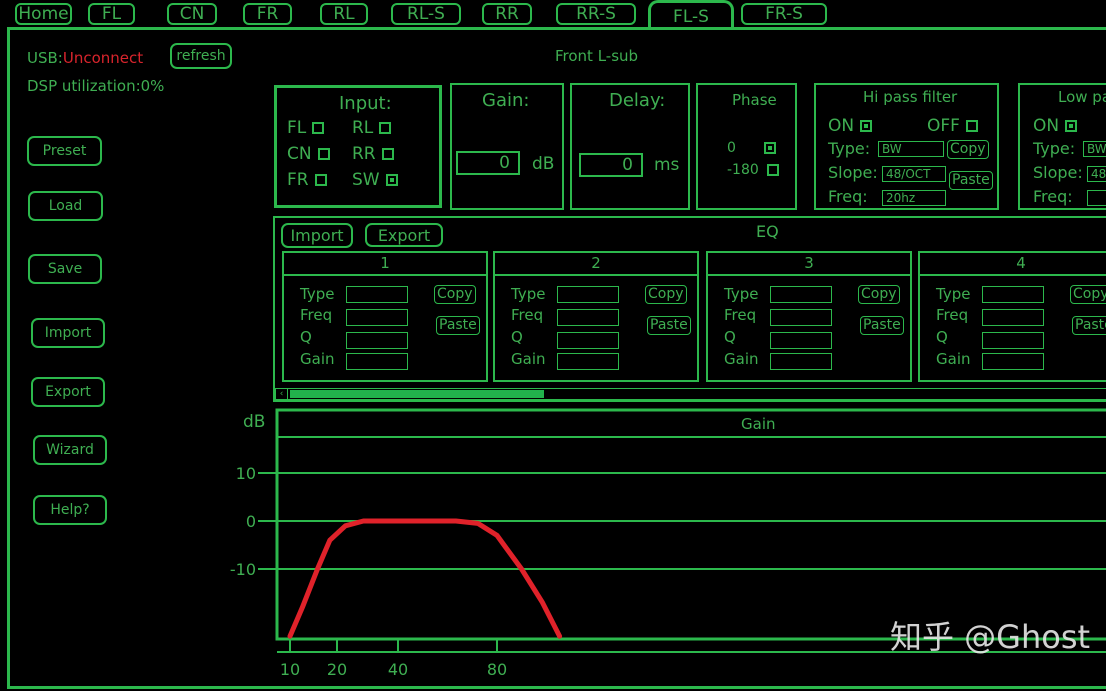 The image size is (1106, 691). I want to click on x-tick-label: 40, so click(398, 669).